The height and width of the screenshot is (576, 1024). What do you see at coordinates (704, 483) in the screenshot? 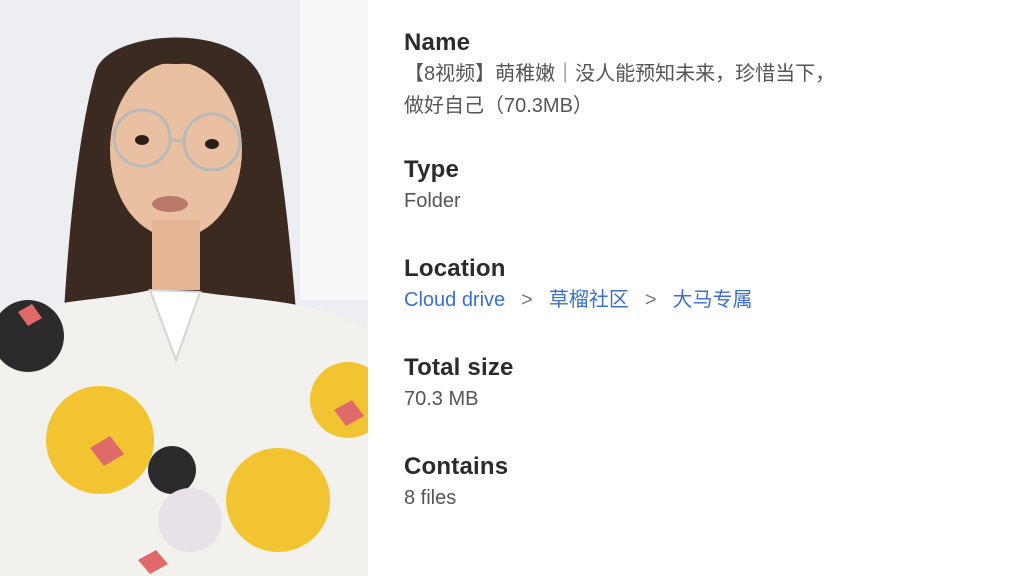
I see `contains-section: Contains 8 files` at bounding box center [704, 483].